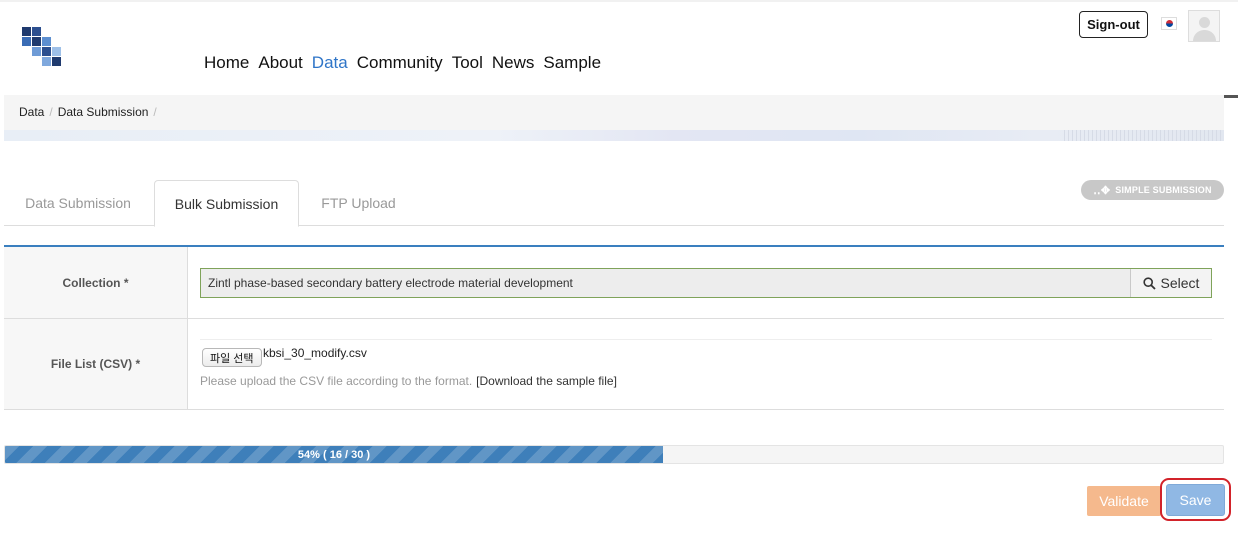 This screenshot has height=533, width=1238. I want to click on breadcrumb-data-submission: Data Submission, so click(103, 112).